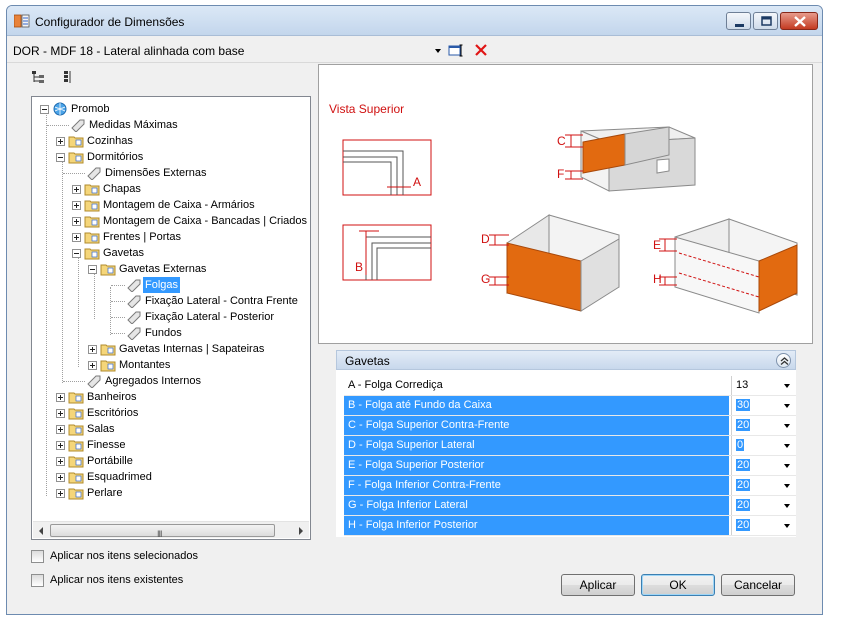  I want to click on expand-tree-icon, so click(38, 77).